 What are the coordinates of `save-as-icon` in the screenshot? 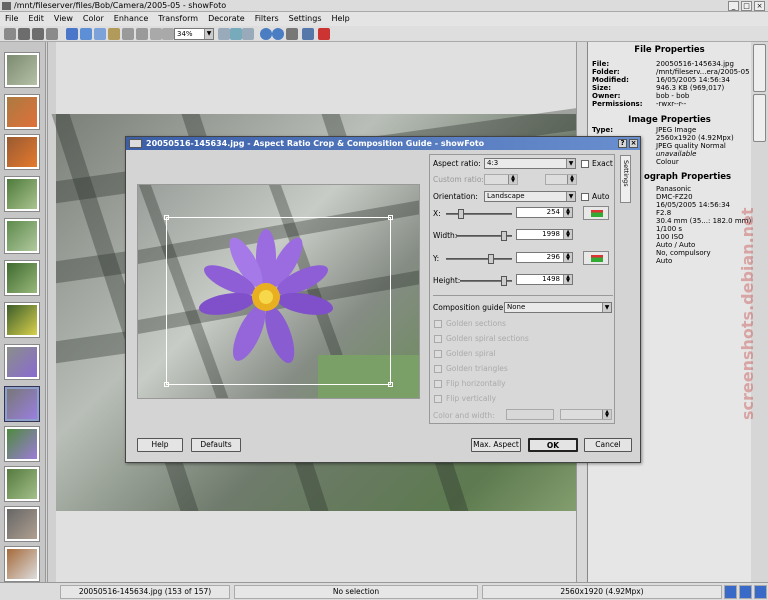 It's located at (100, 34).